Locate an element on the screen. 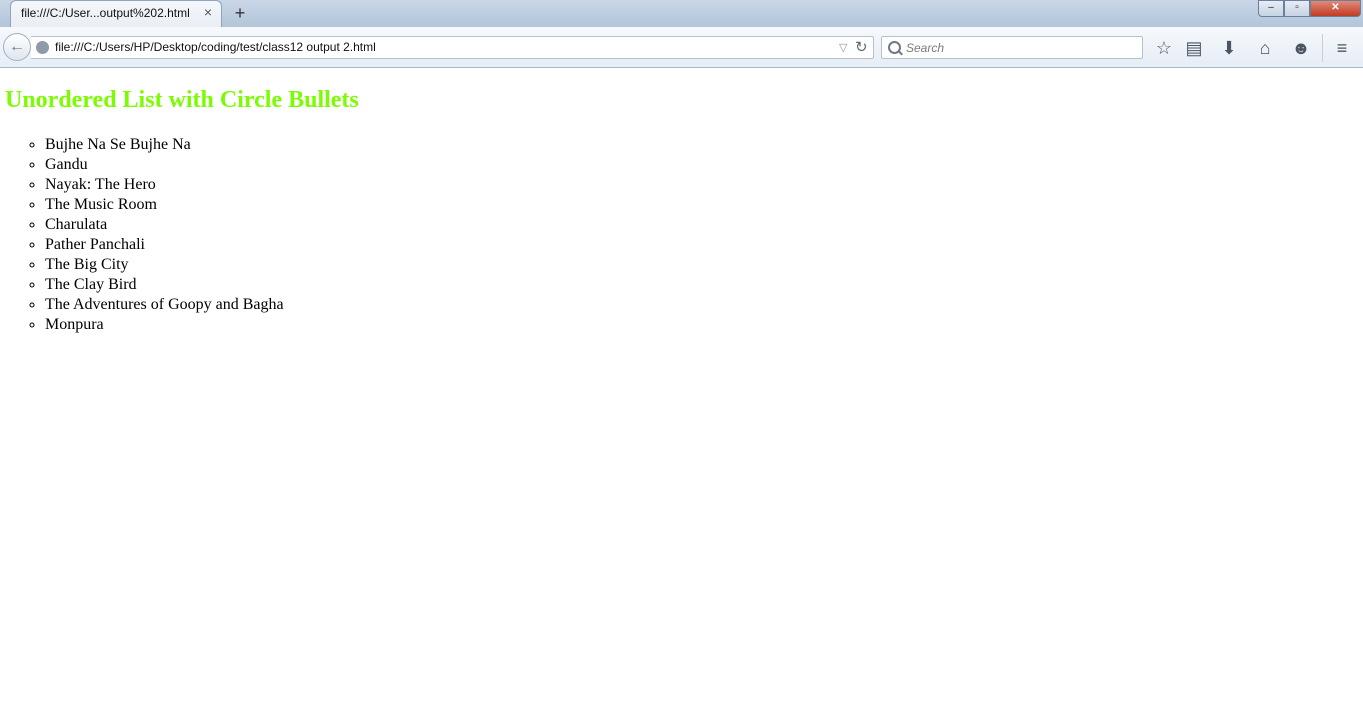 The image size is (1363, 725). new-tab-button: + is located at coordinates (240, 13).